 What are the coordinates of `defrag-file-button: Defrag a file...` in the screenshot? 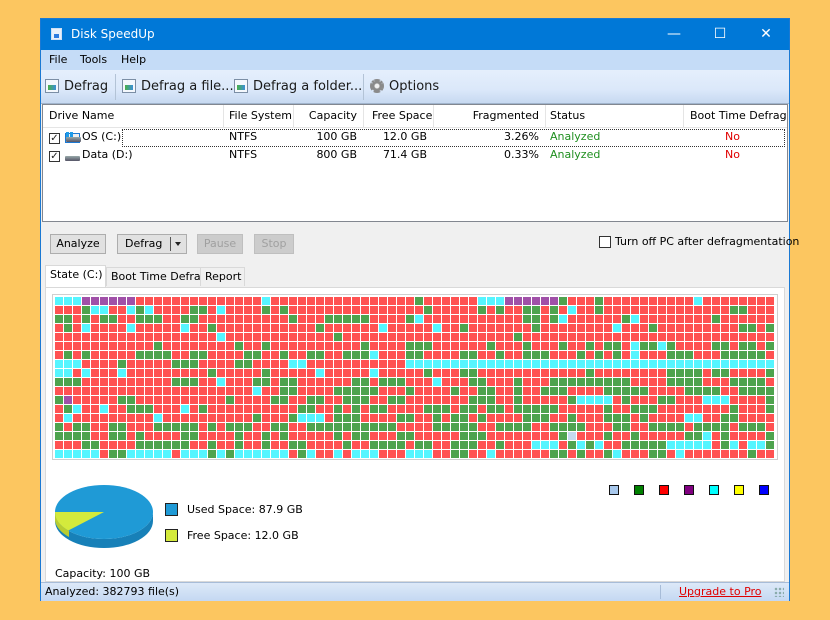 It's located at (178, 86).